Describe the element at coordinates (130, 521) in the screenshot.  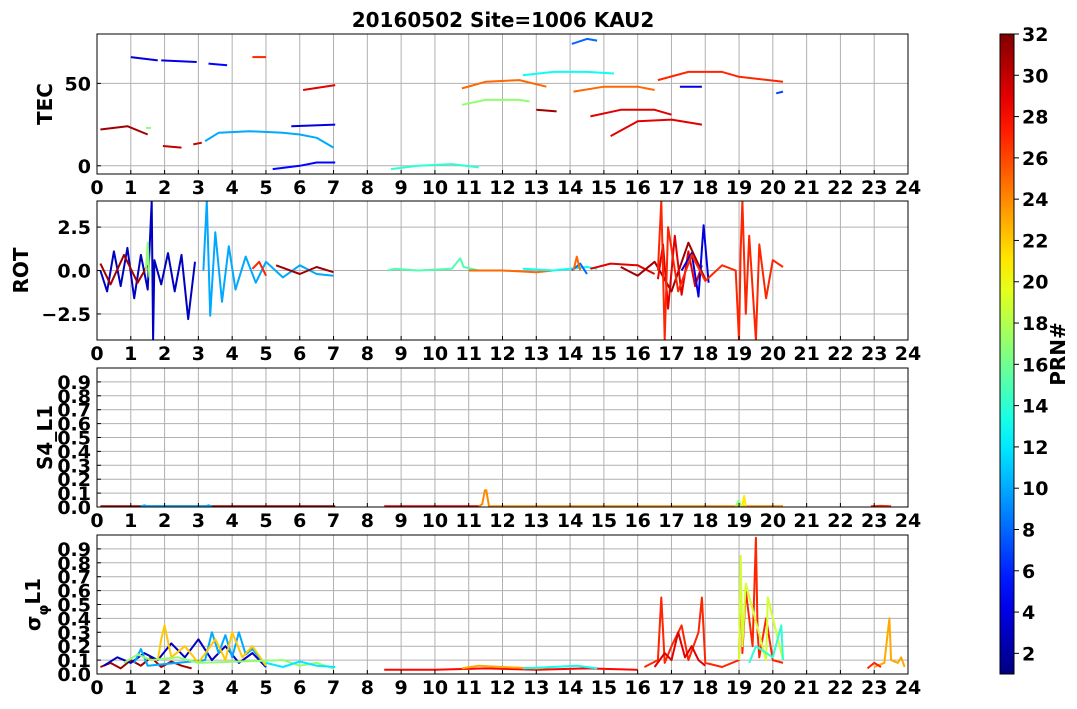
I see `x-tick-label: 1` at that location.